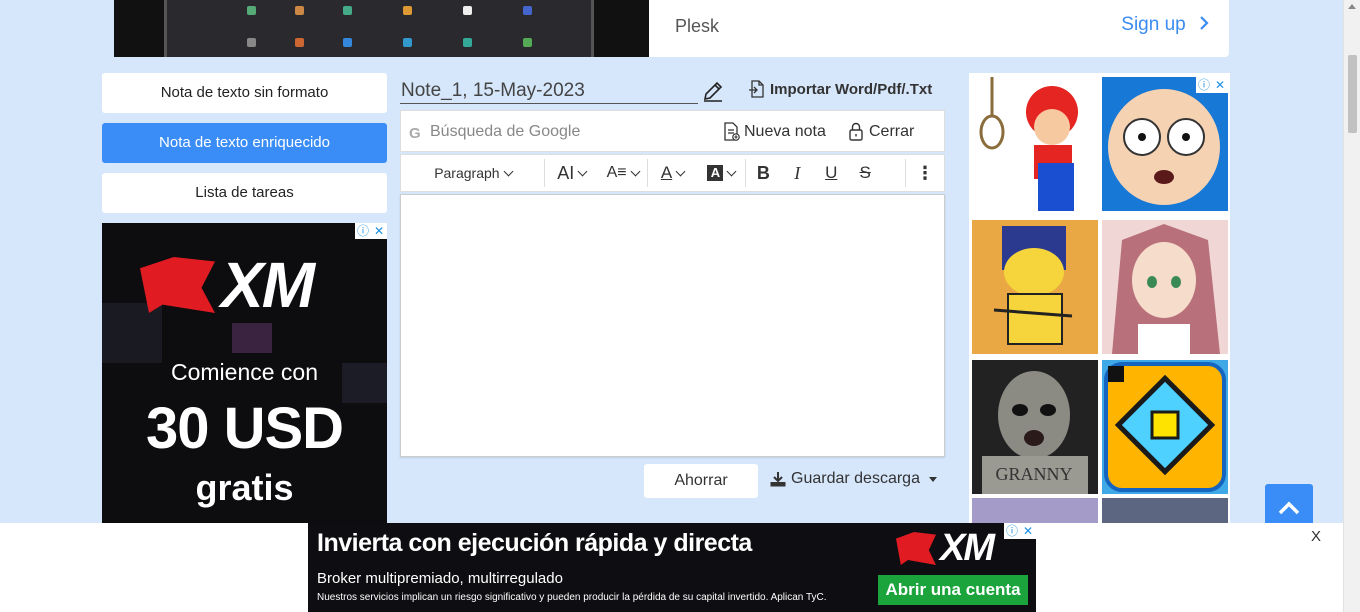 The width and height of the screenshot is (1360, 612). Describe the element at coordinates (721, 173) in the screenshot. I see `highlight-color-button: A` at that location.